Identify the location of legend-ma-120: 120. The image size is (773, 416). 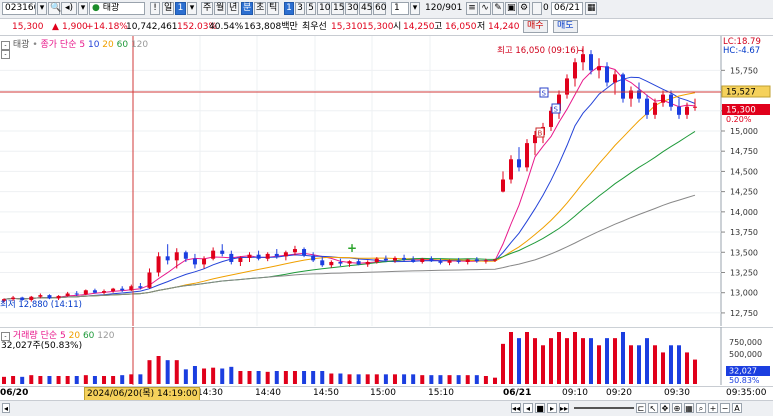
(139, 45).